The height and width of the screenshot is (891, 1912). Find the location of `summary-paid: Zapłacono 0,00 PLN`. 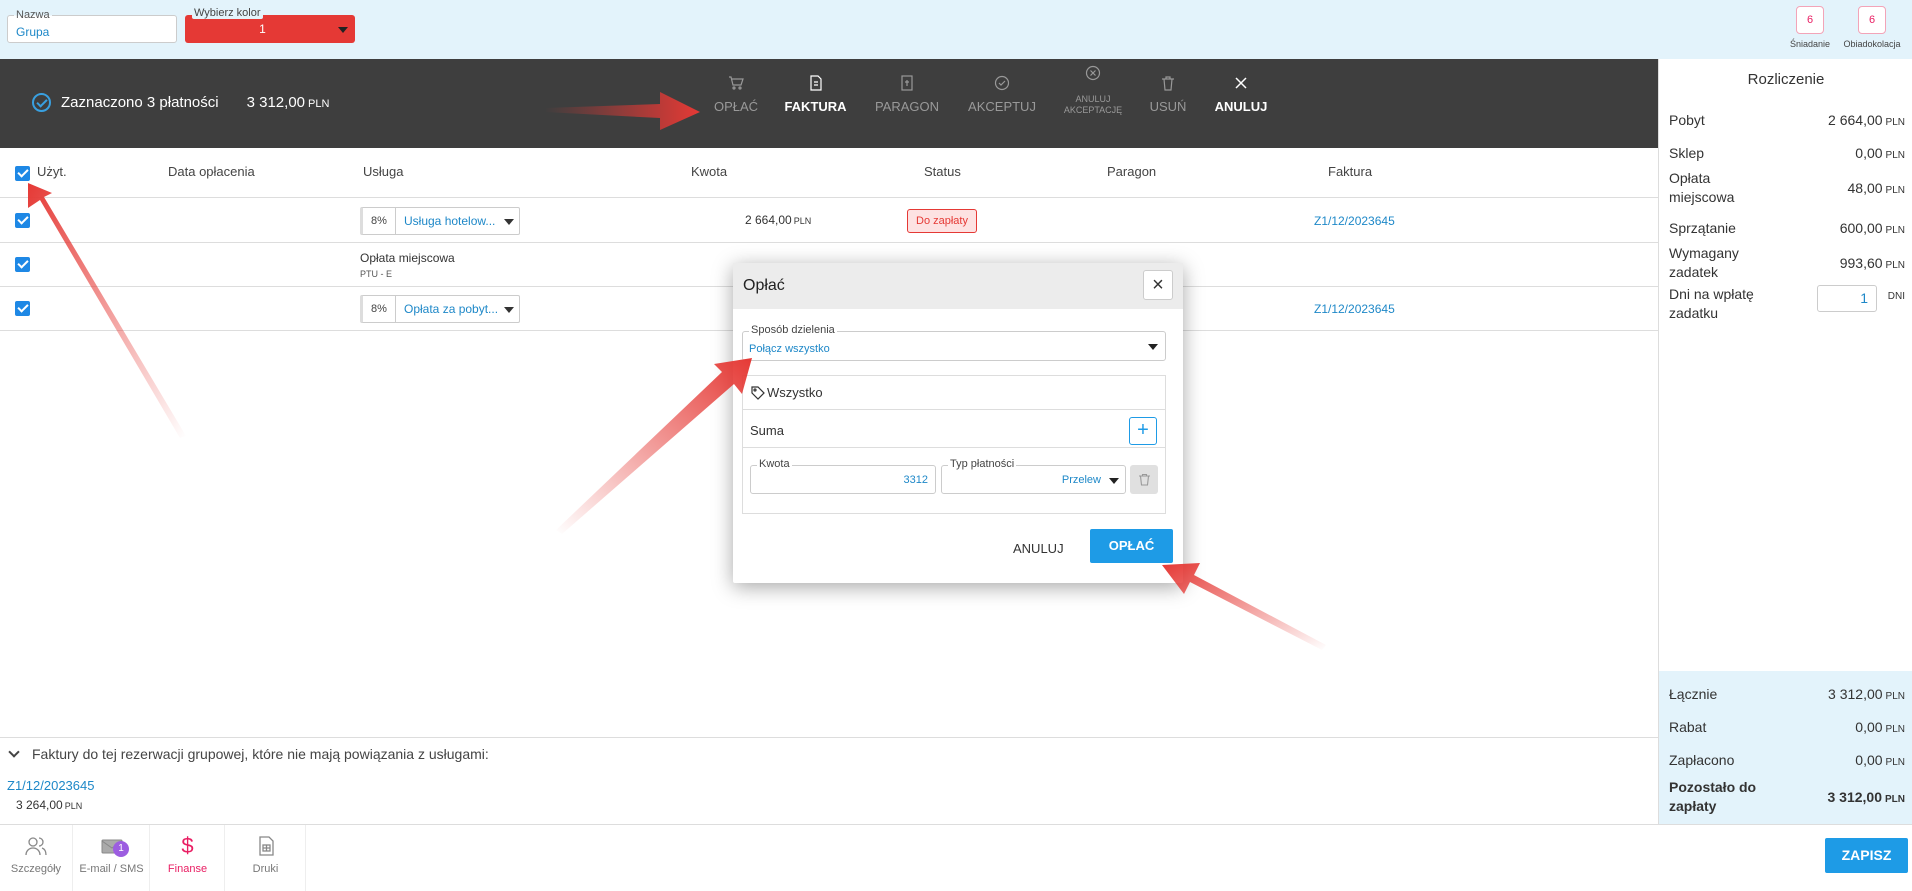

summary-paid: Zapłacono 0,00 PLN is located at coordinates (1787, 760).